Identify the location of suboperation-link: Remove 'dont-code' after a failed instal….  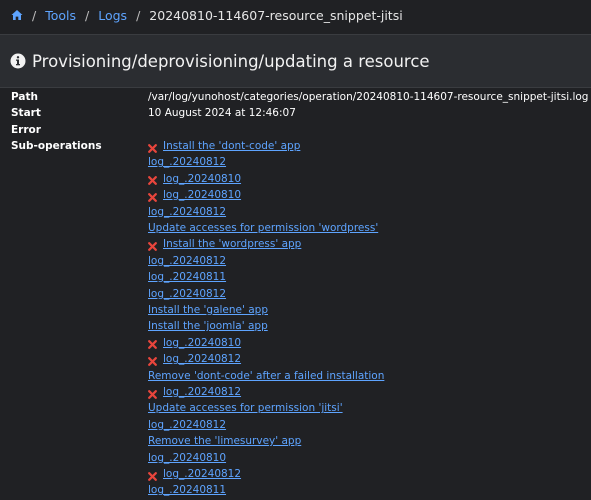
(266, 376).